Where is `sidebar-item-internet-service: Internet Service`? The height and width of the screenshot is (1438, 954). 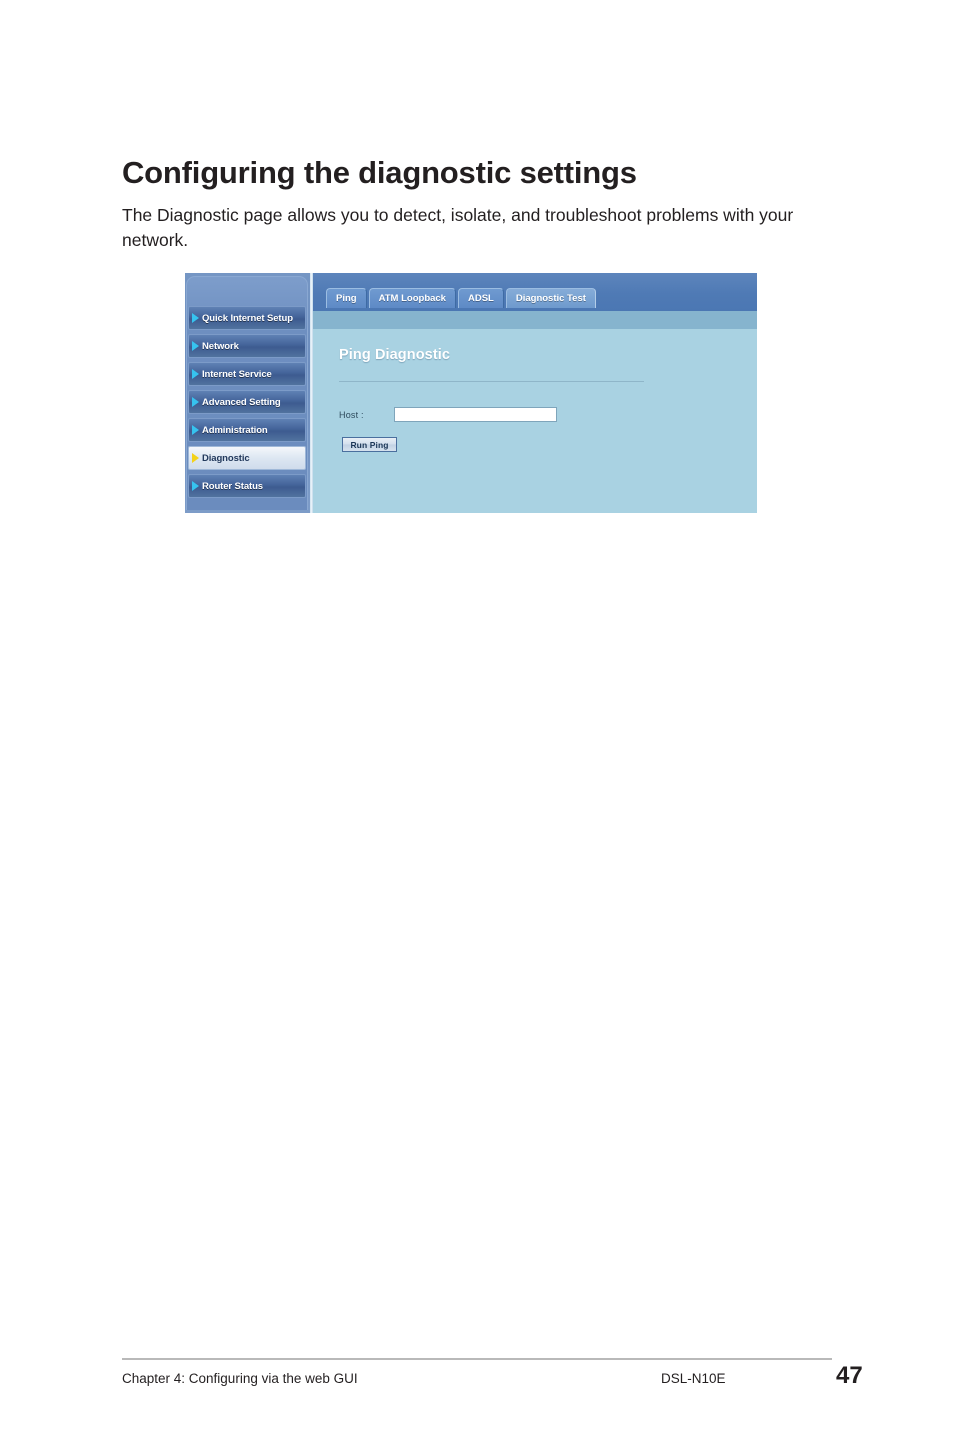
sidebar-item-internet-service: Internet Service is located at coordinates (247, 374).